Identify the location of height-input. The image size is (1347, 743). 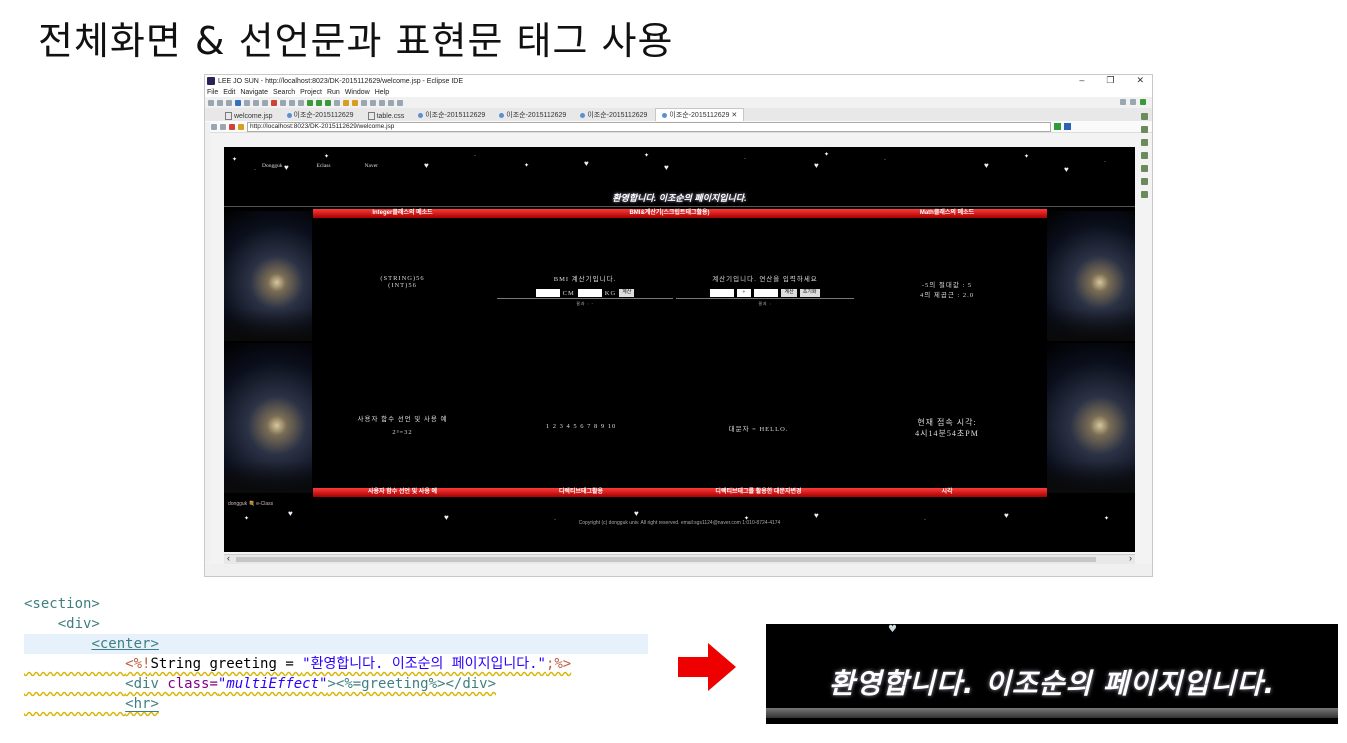
(547, 293).